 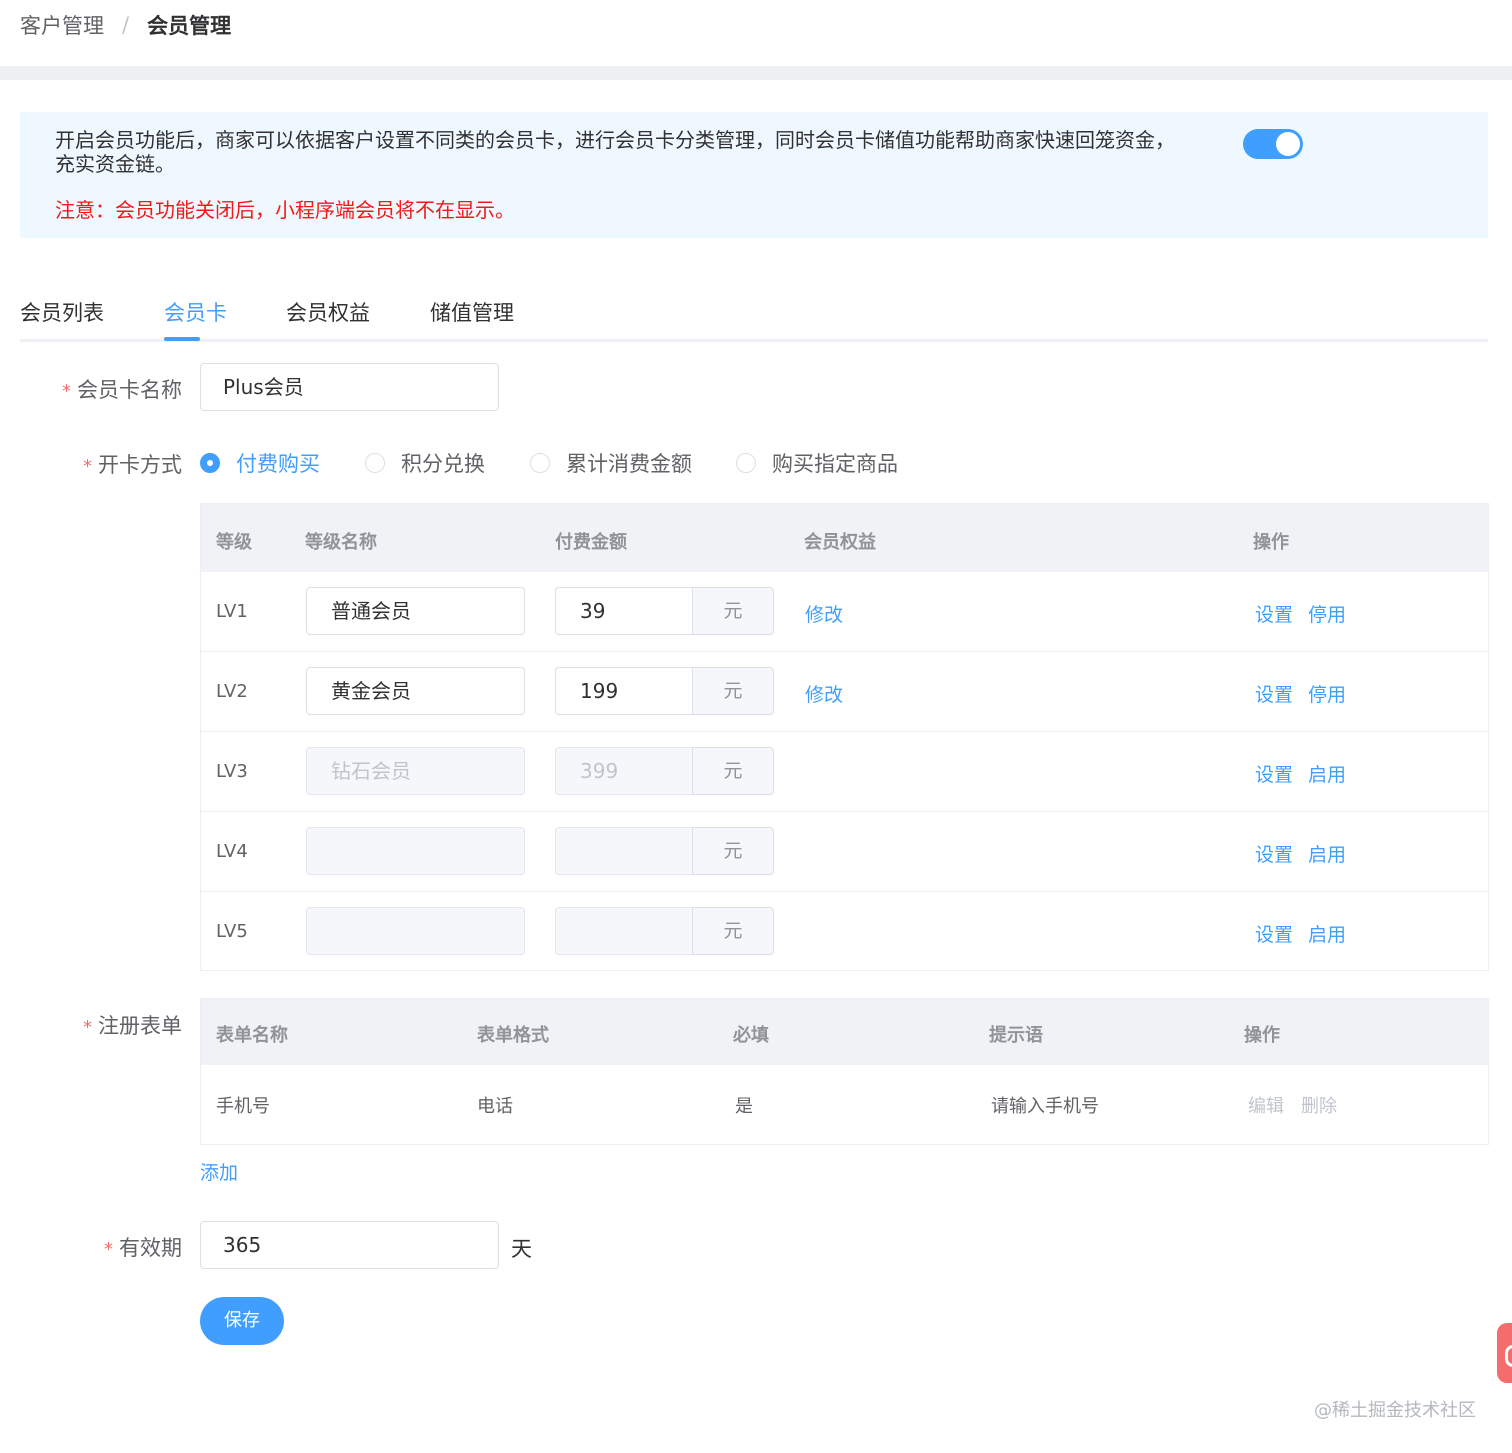 What do you see at coordinates (611, 463) in the screenshot?
I see `radio-cumulative-spend: 累计消费金额` at bounding box center [611, 463].